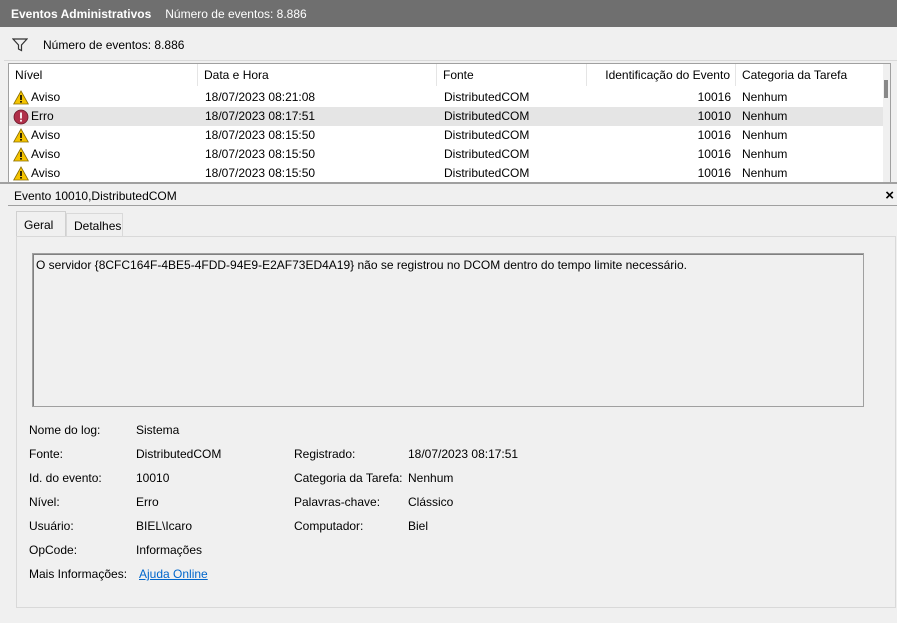 Image resolution: width=897 pixels, height=623 pixels. Describe the element at coordinates (95, 196) in the screenshot. I see `detail-title: Evento 10010,DistributedCOM` at that location.